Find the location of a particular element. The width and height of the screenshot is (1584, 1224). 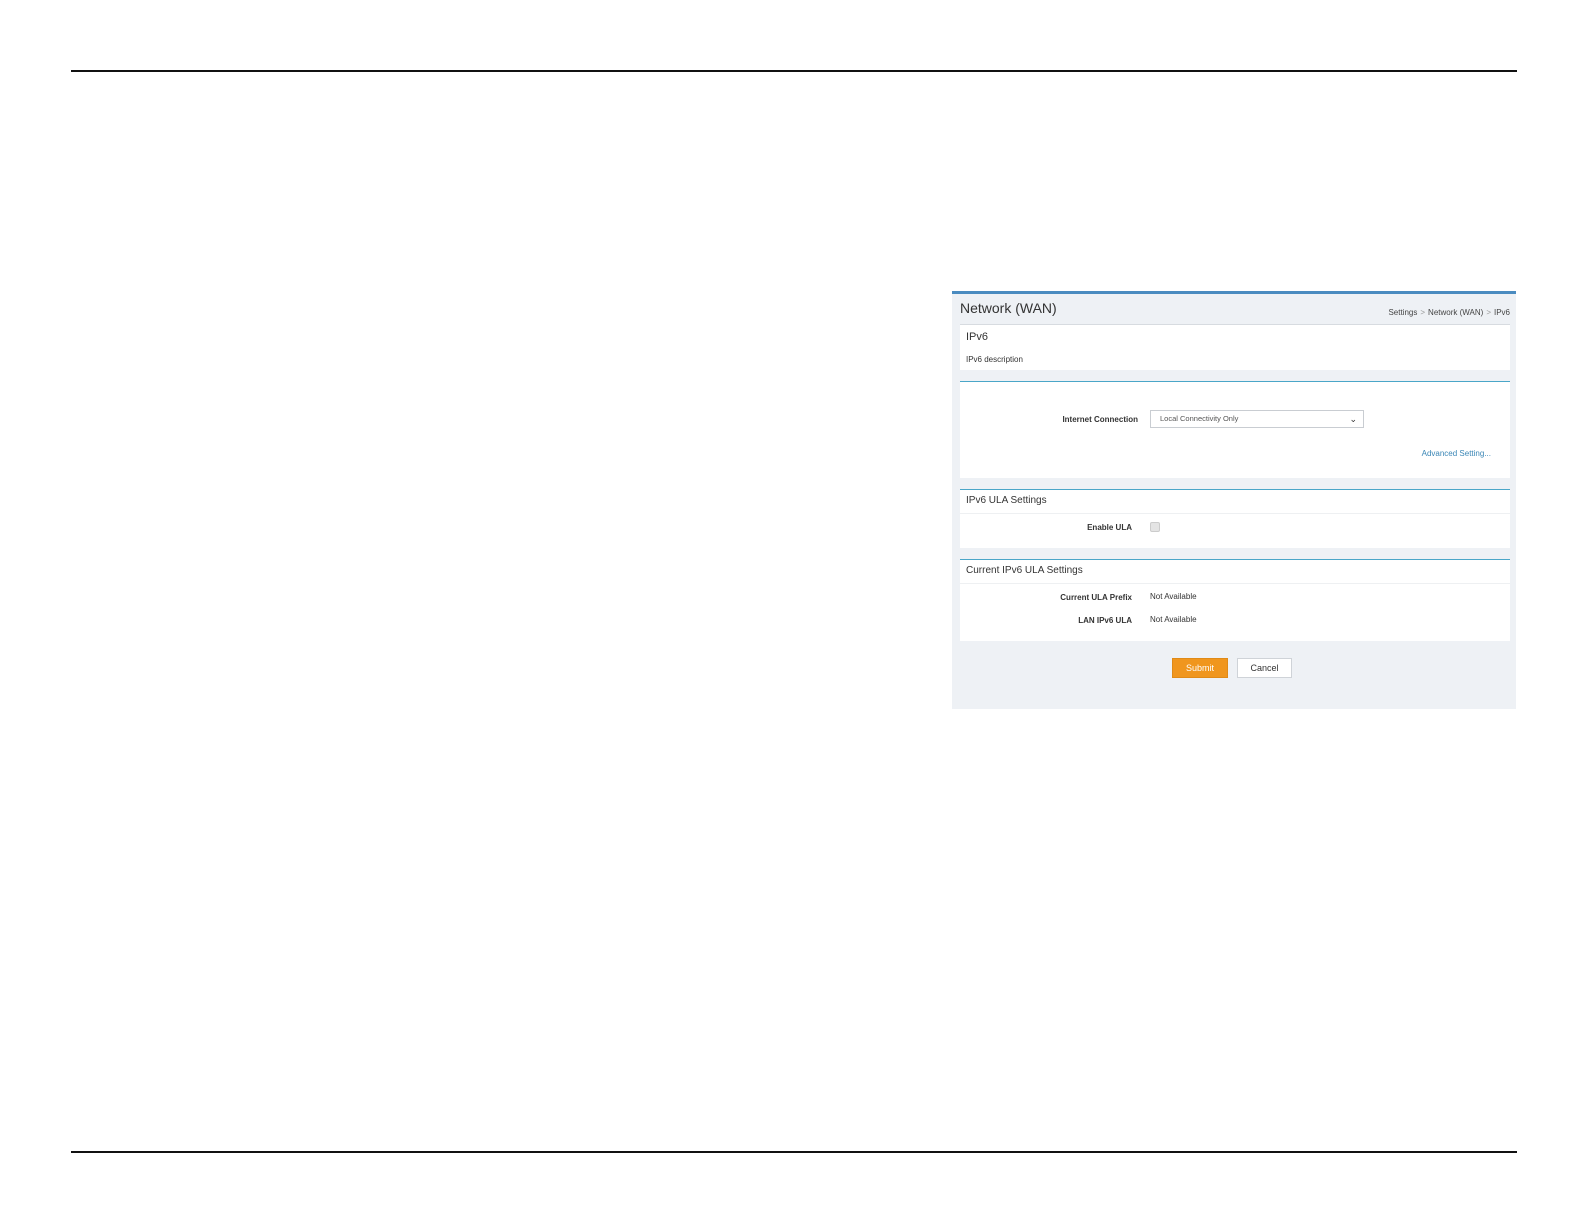

ipv6-info-panel: IPv6 IPv6 description is located at coordinates (1235, 347).